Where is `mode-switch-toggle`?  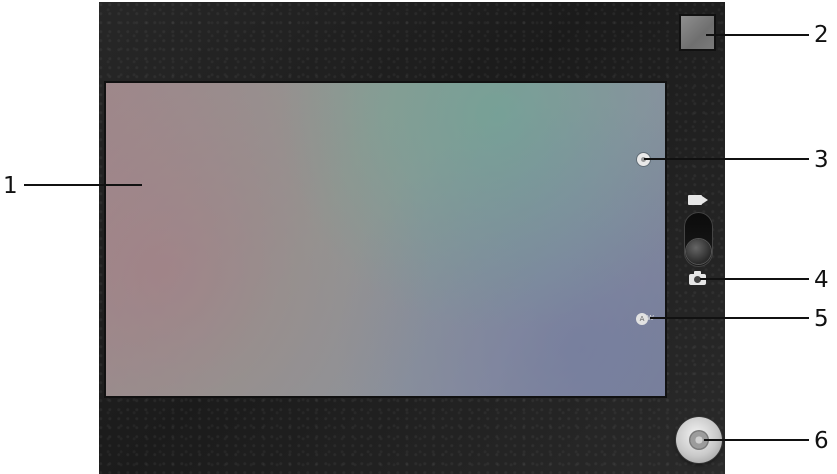 mode-switch-toggle is located at coordinates (698, 239).